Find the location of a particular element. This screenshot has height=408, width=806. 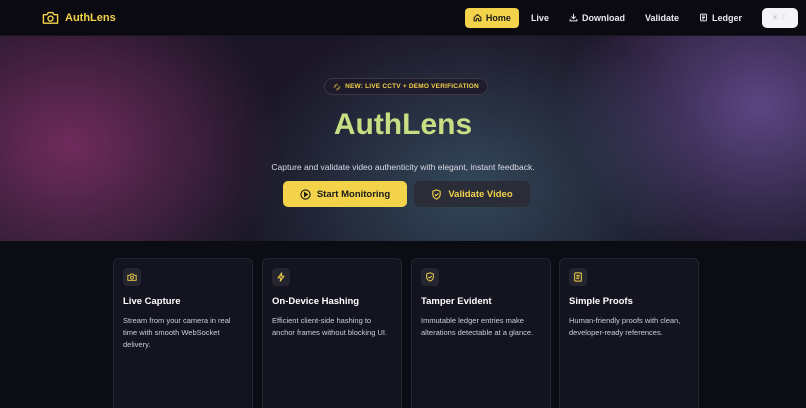

nav-ledger-label: Ledger is located at coordinates (726, 17).